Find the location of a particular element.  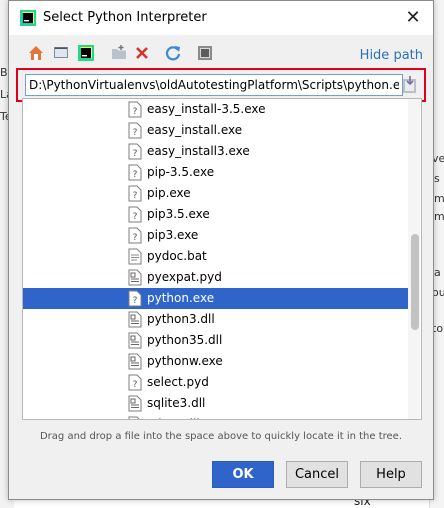

background-text: a is located at coordinates (437, 272).